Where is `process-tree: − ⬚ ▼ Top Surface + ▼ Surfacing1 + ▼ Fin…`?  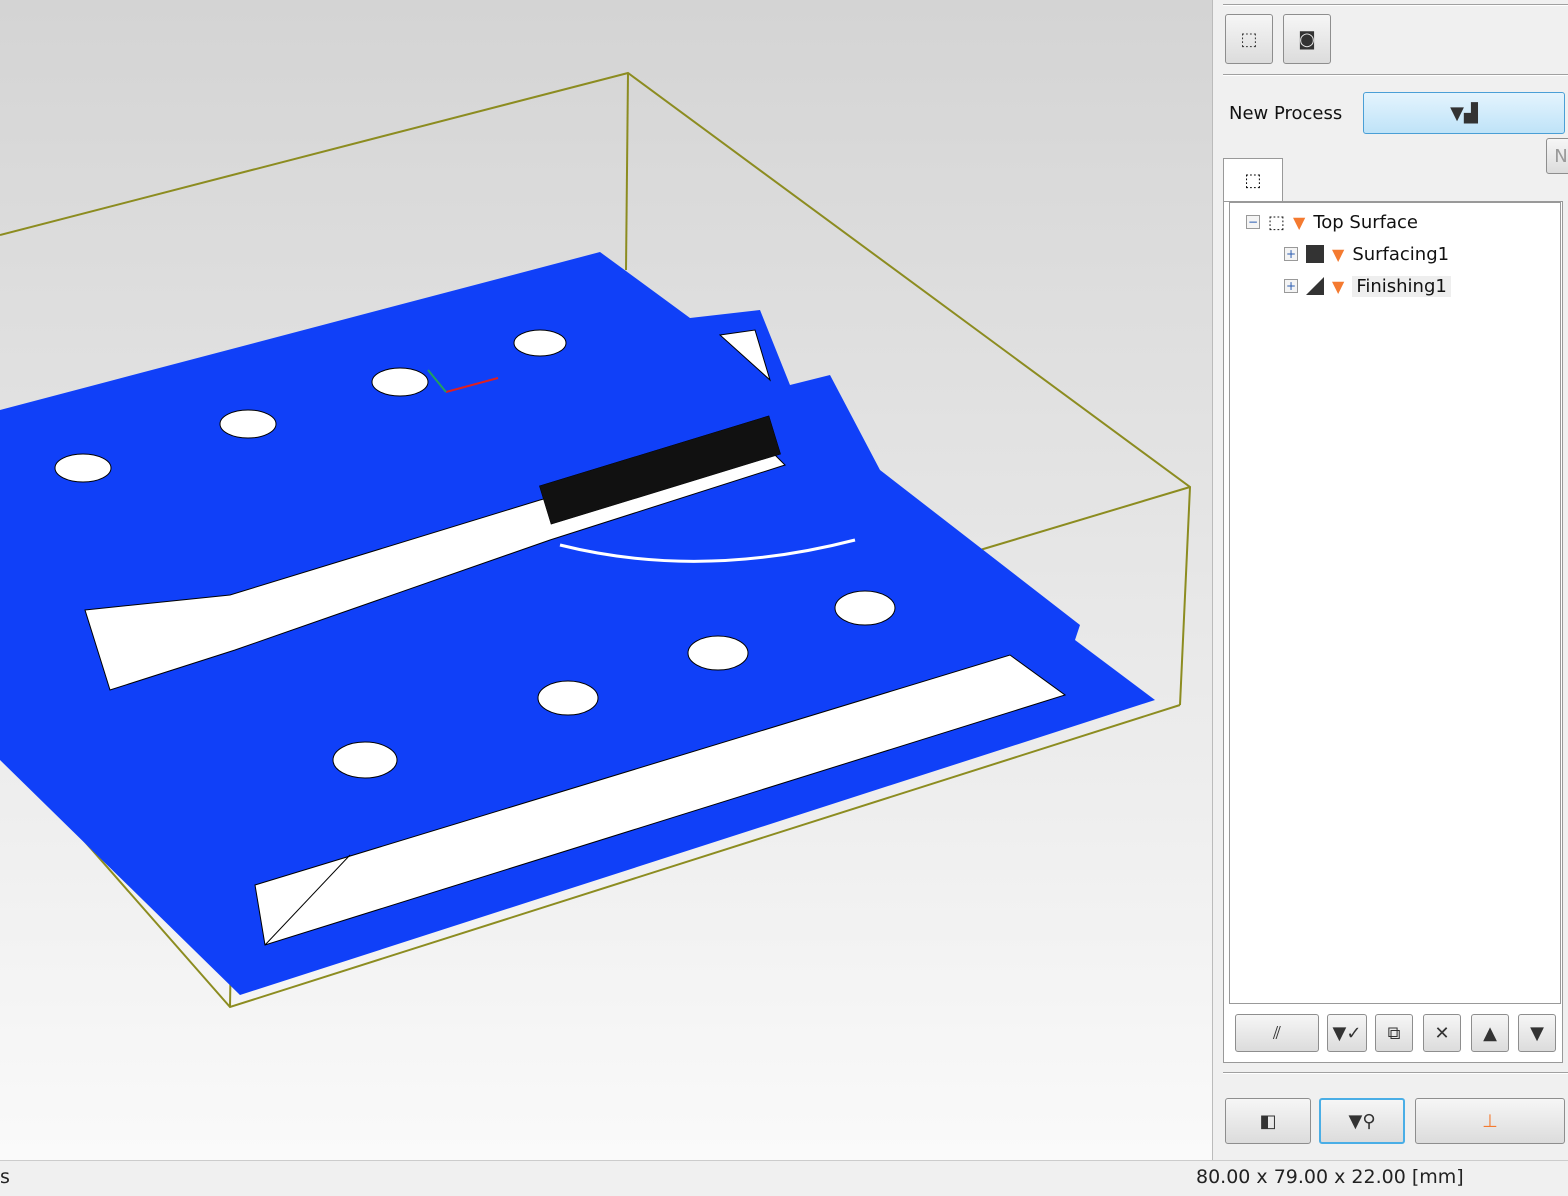
process-tree: − ⬚ ▼ Top Surface + ▼ Surfacing1 + ▼ Fin… is located at coordinates (1395, 603).